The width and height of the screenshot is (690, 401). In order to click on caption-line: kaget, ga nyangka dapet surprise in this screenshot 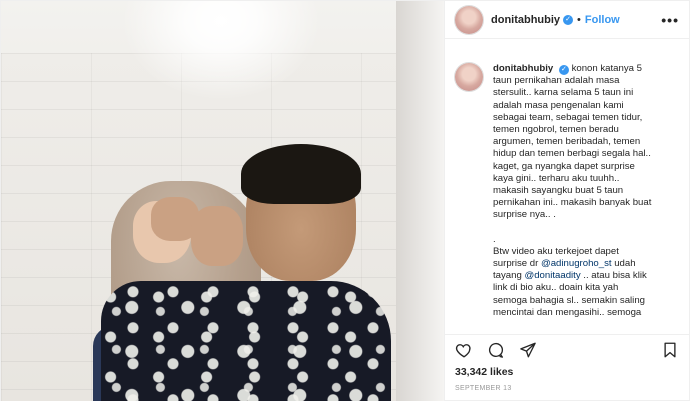, I will do `click(564, 166)`.